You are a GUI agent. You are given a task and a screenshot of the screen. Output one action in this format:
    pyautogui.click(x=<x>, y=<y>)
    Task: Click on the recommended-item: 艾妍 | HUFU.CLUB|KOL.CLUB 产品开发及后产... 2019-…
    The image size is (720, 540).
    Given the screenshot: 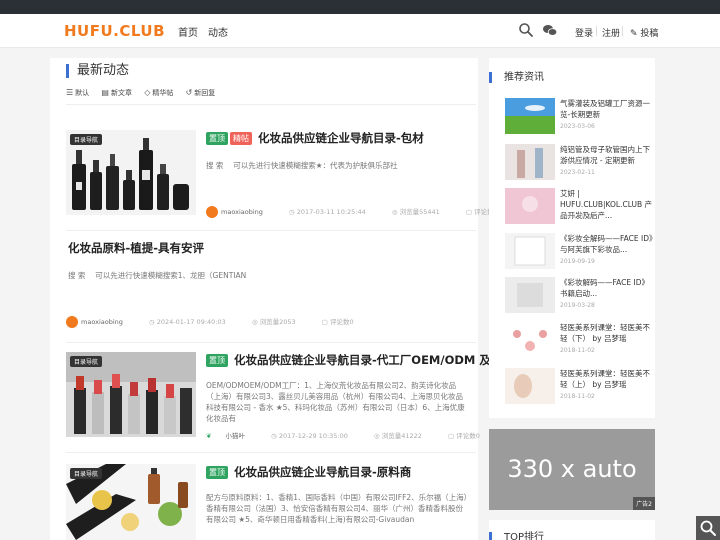 What is the action you would take?
    pyautogui.click(x=580, y=208)
    